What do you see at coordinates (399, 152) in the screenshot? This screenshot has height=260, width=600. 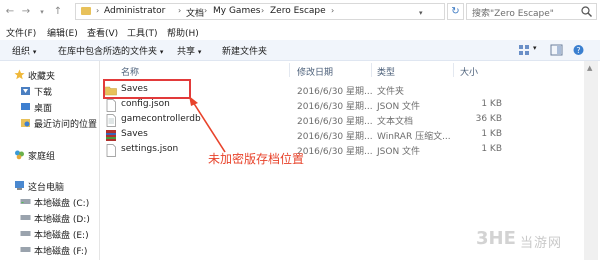 I see `file-type: JSON 文件` at bounding box center [399, 152].